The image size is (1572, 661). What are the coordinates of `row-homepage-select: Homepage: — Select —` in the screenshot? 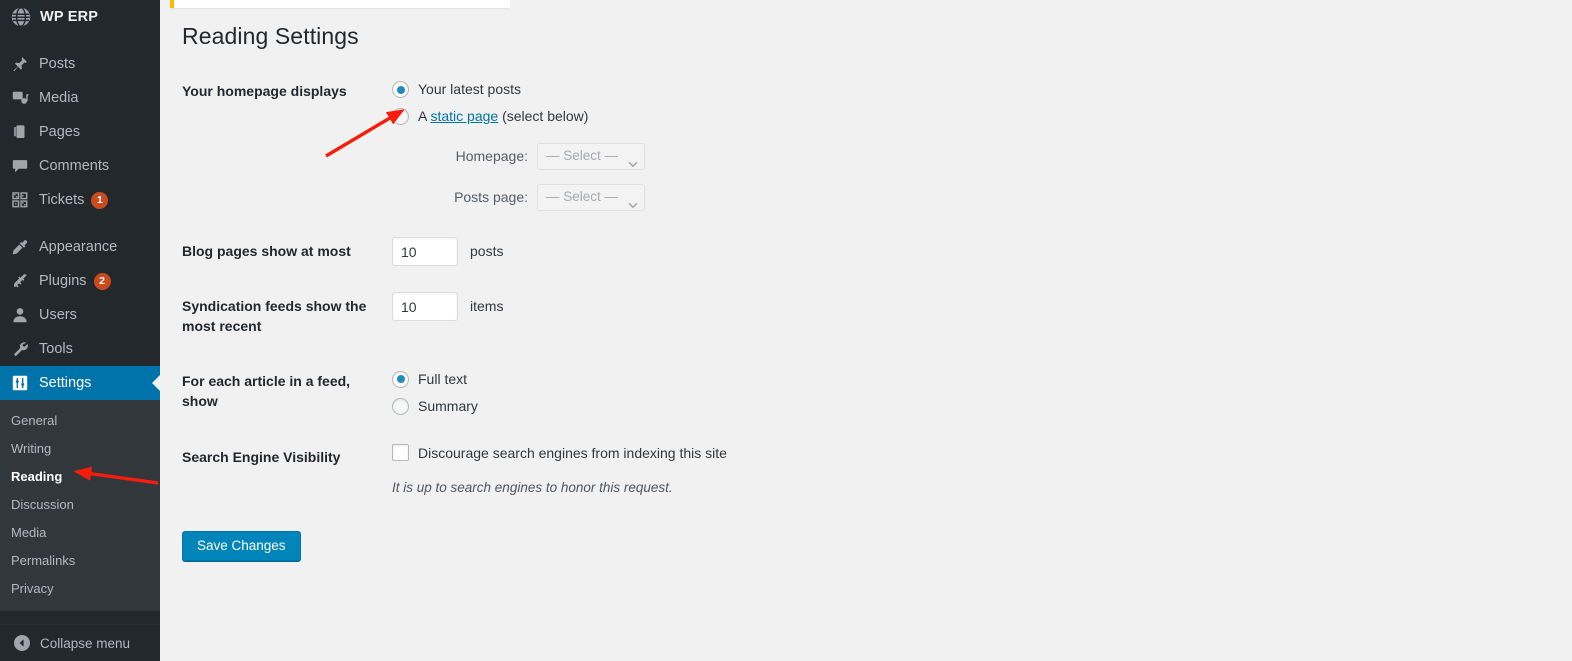 It's located at (762, 156).